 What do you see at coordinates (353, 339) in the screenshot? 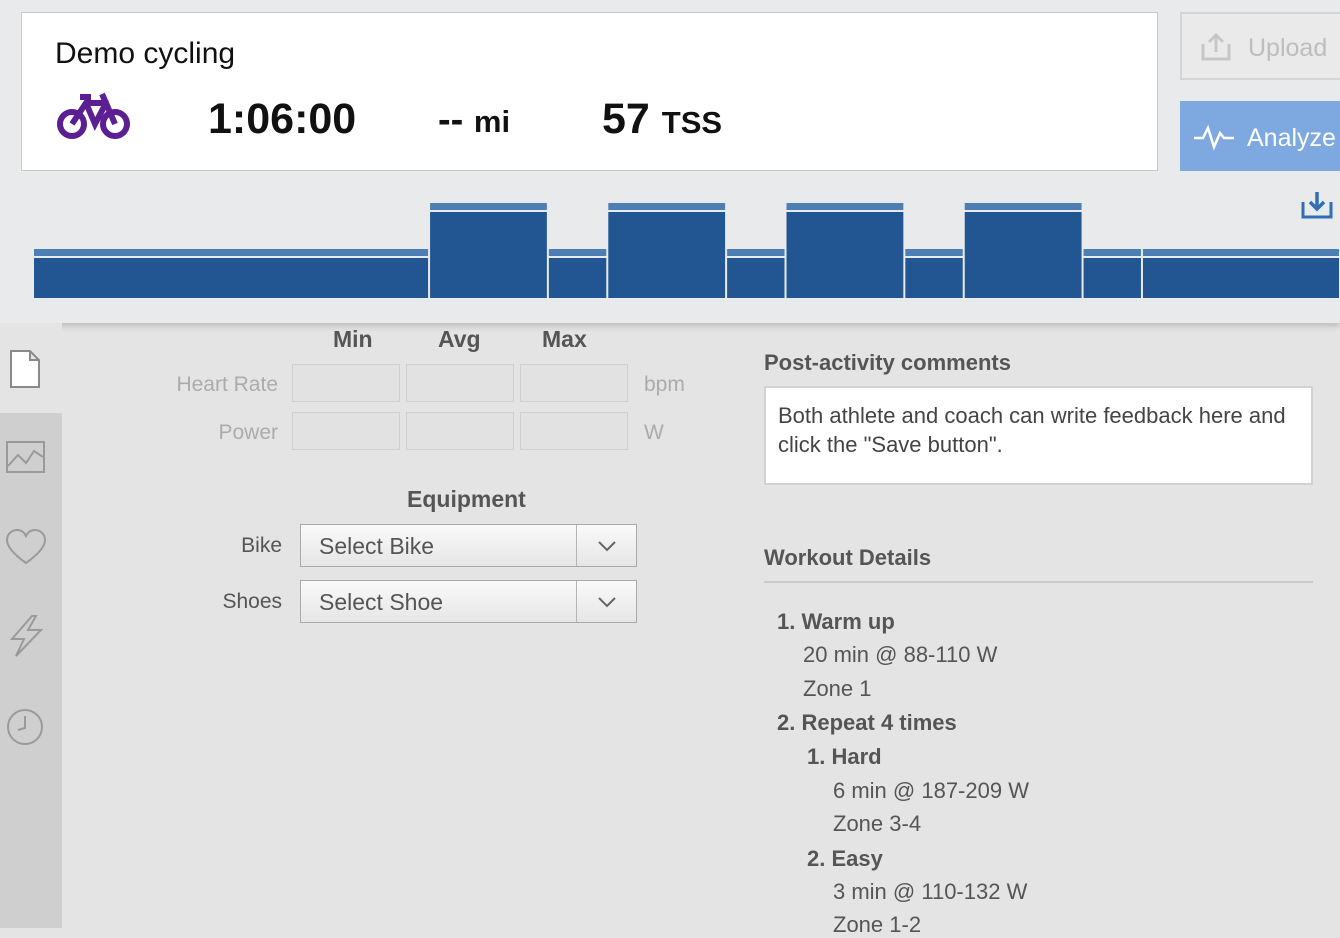
I see `metrics-col-min: Min` at bounding box center [353, 339].